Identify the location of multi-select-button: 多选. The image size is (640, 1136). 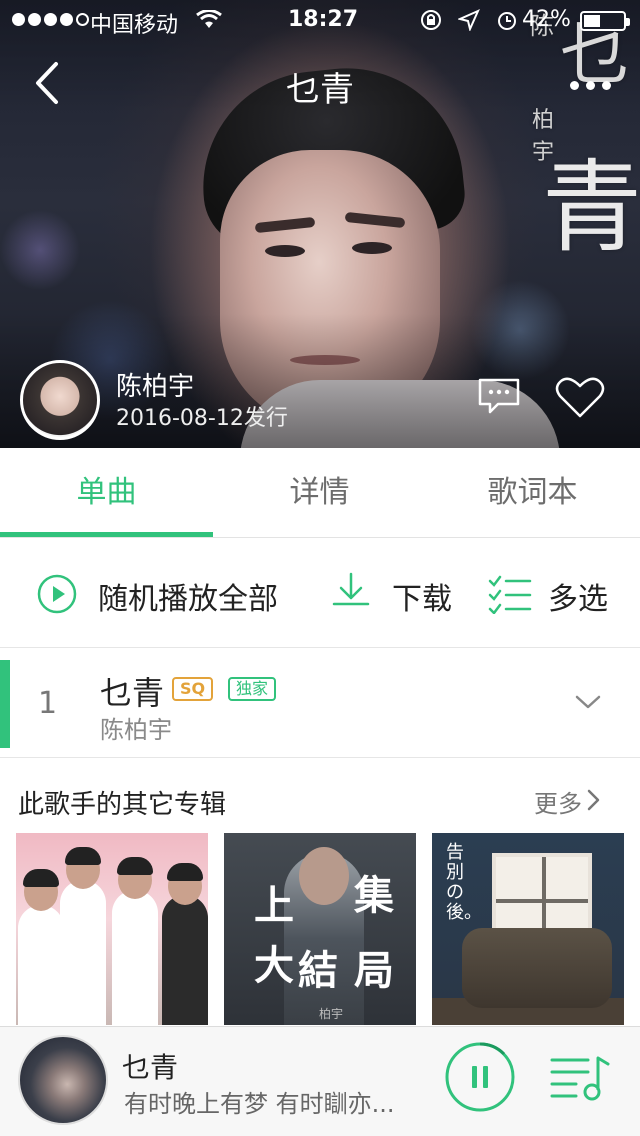
(578, 596).